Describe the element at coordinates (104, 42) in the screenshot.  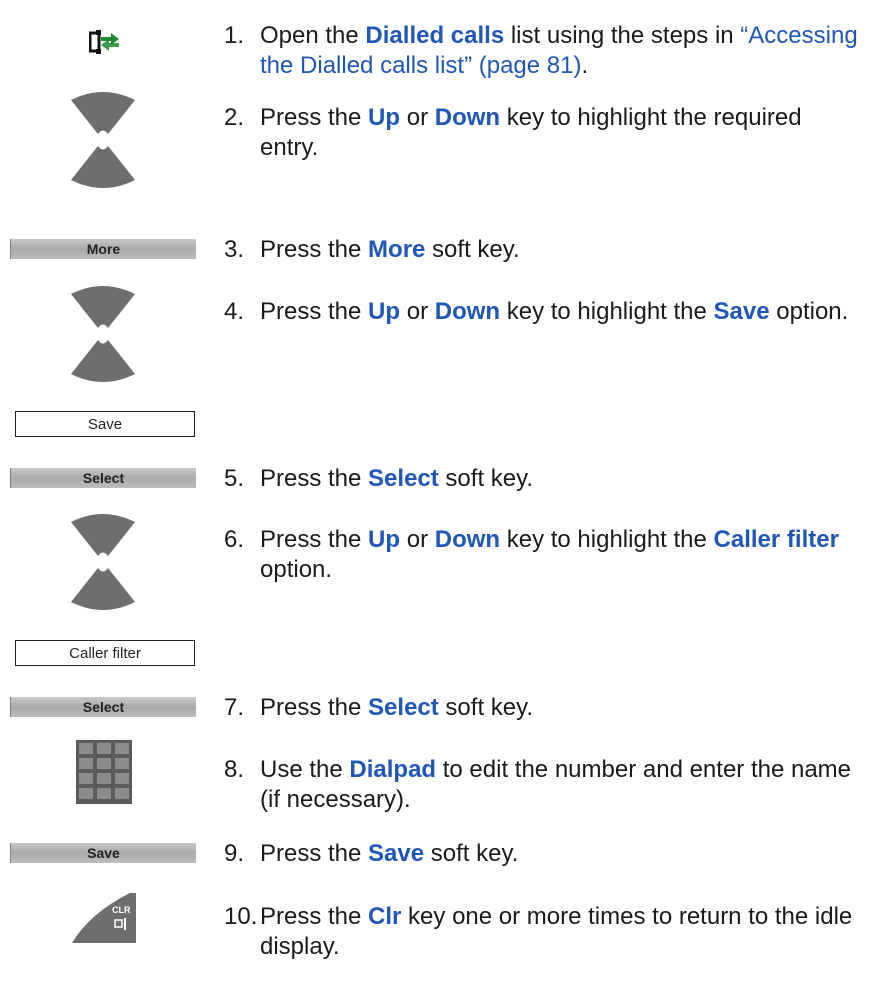
I see `dialled-calls-icon` at that location.